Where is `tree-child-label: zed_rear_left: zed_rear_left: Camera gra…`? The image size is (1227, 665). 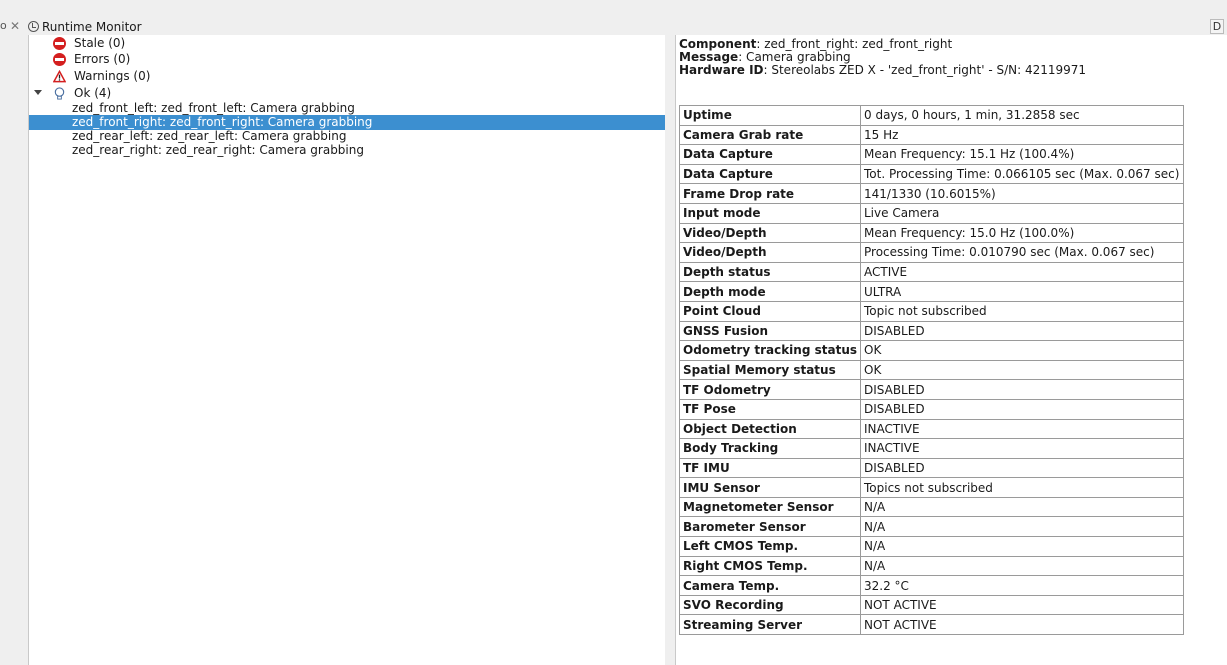 tree-child-label: zed_rear_left: zed_rear_left: Camera gra… is located at coordinates (209, 136).